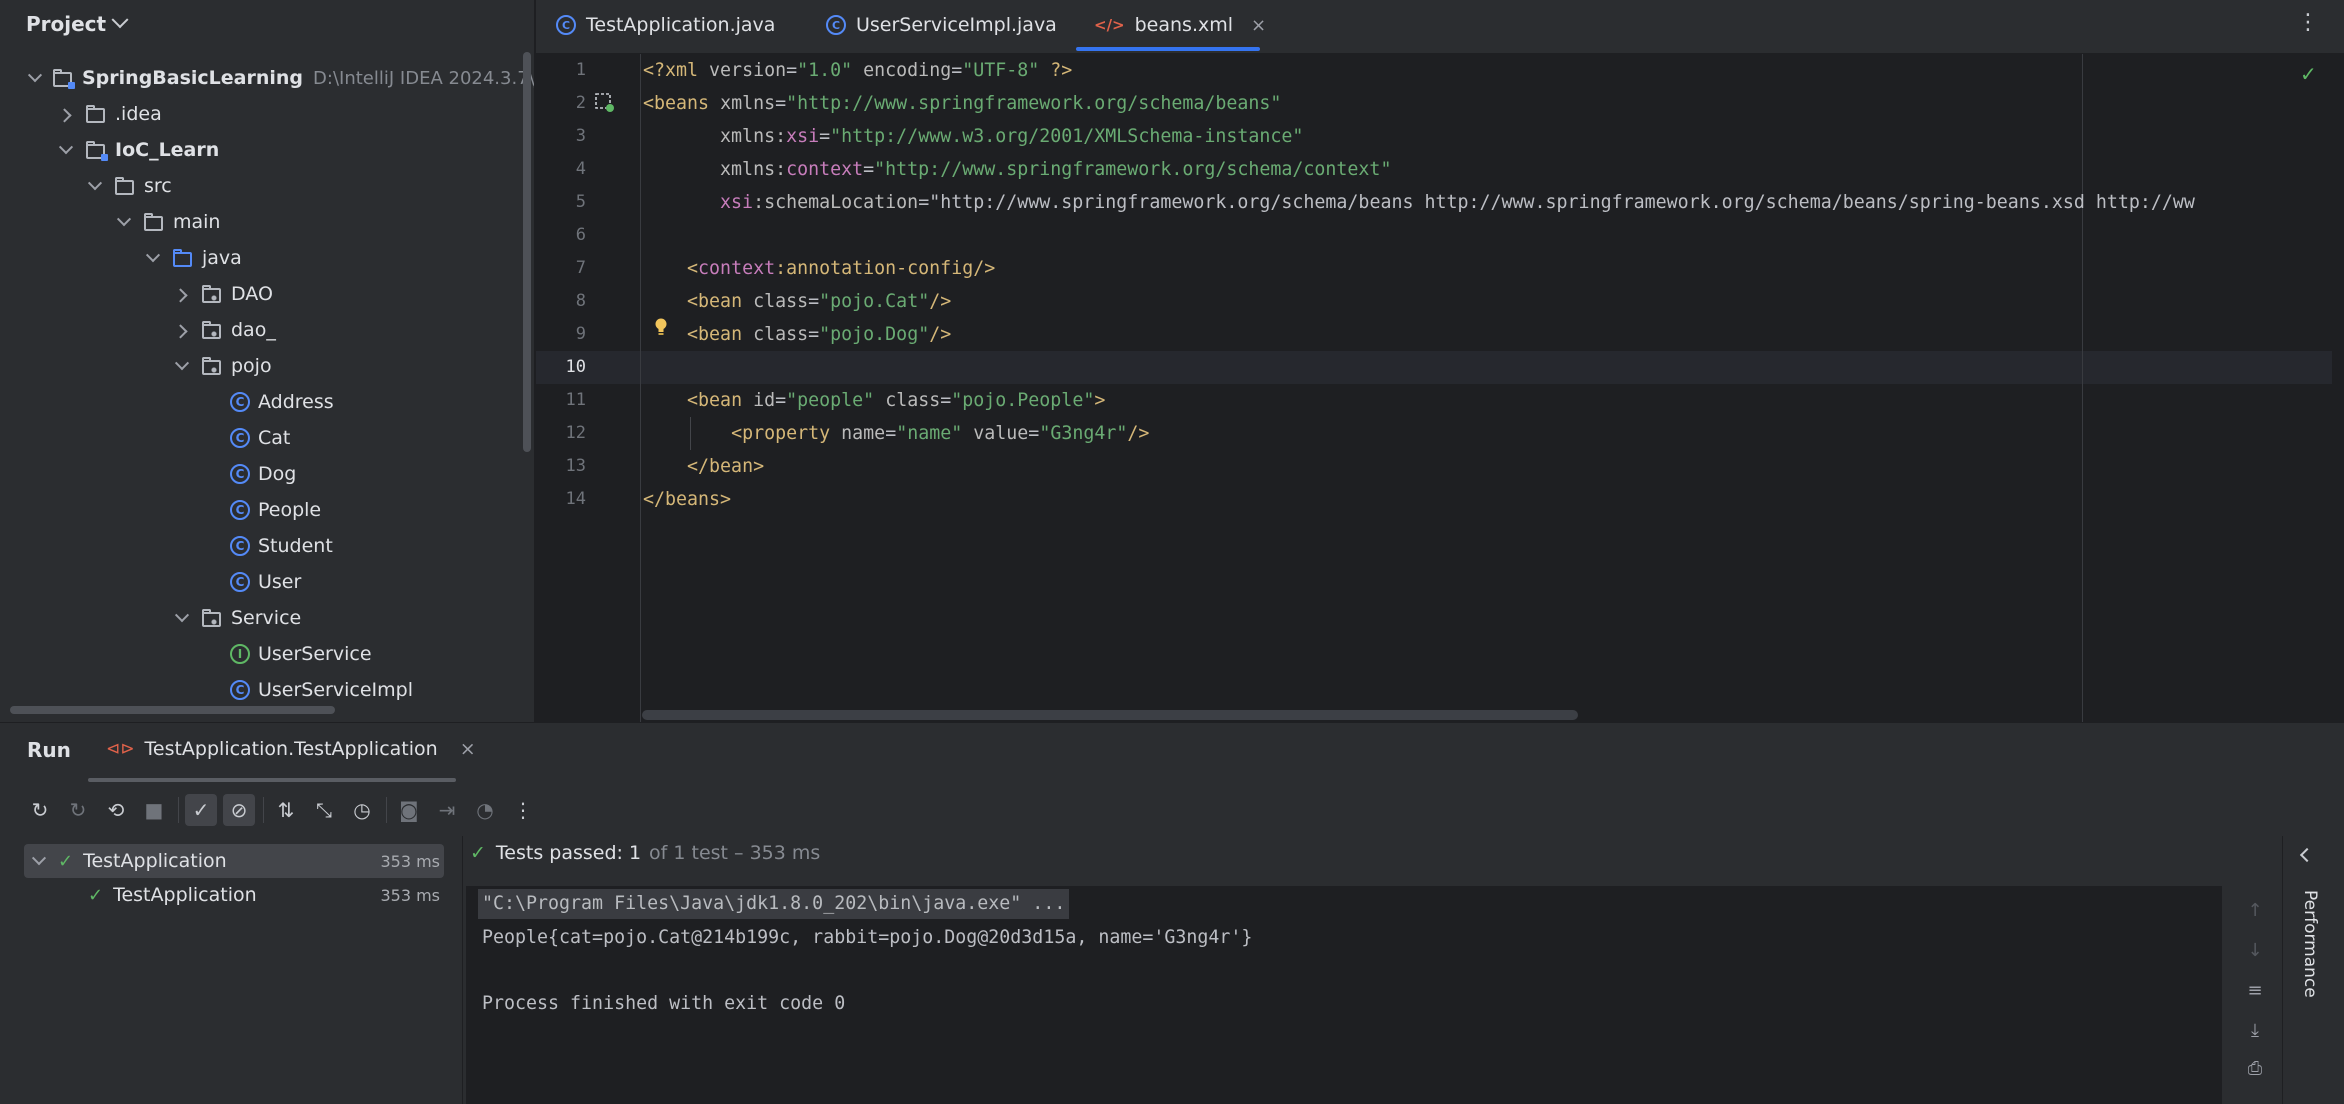 Image resolution: width=2344 pixels, height=1104 pixels. I want to click on tree-item-people: C People, so click(267, 510).